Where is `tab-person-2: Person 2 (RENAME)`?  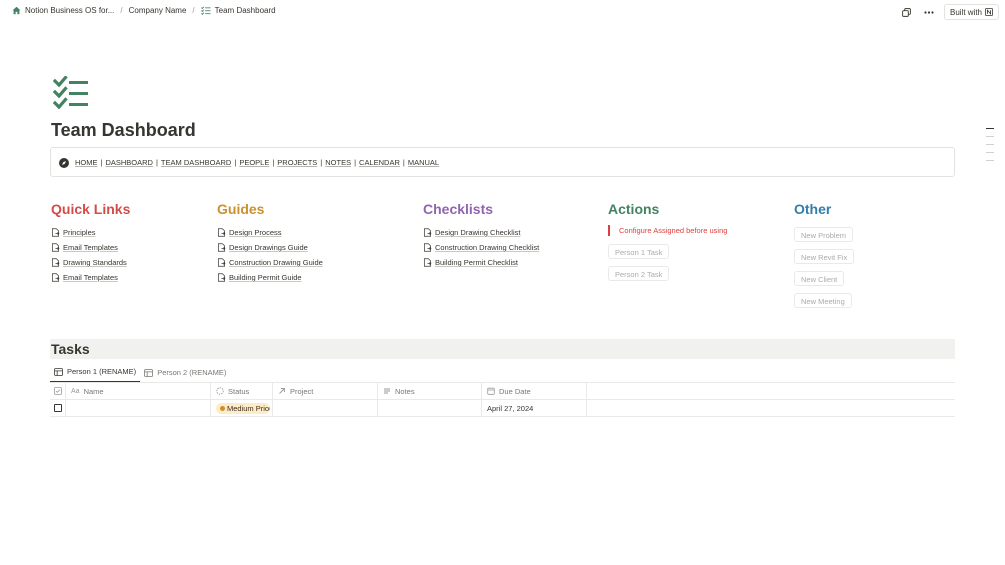 tab-person-2: Person 2 (RENAME) is located at coordinates (185, 373).